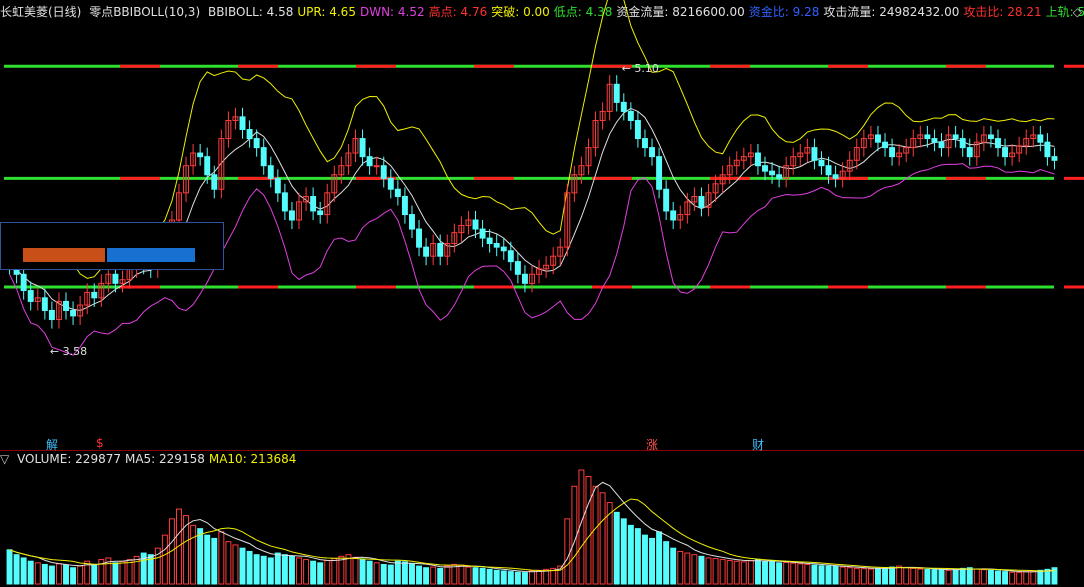 The width and height of the screenshot is (1084, 587). I want to click on volume-toggle-icon: ▽, so click(4, 459).